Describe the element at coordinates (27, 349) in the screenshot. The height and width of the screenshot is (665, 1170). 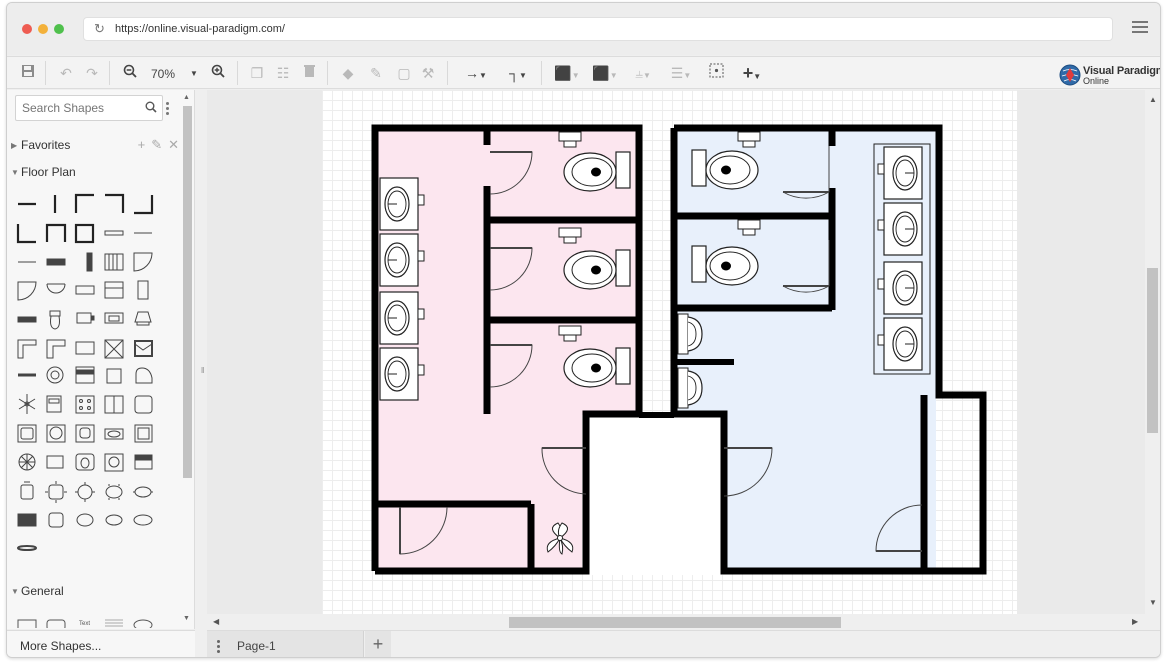
I see `shape-corner-counter` at that location.